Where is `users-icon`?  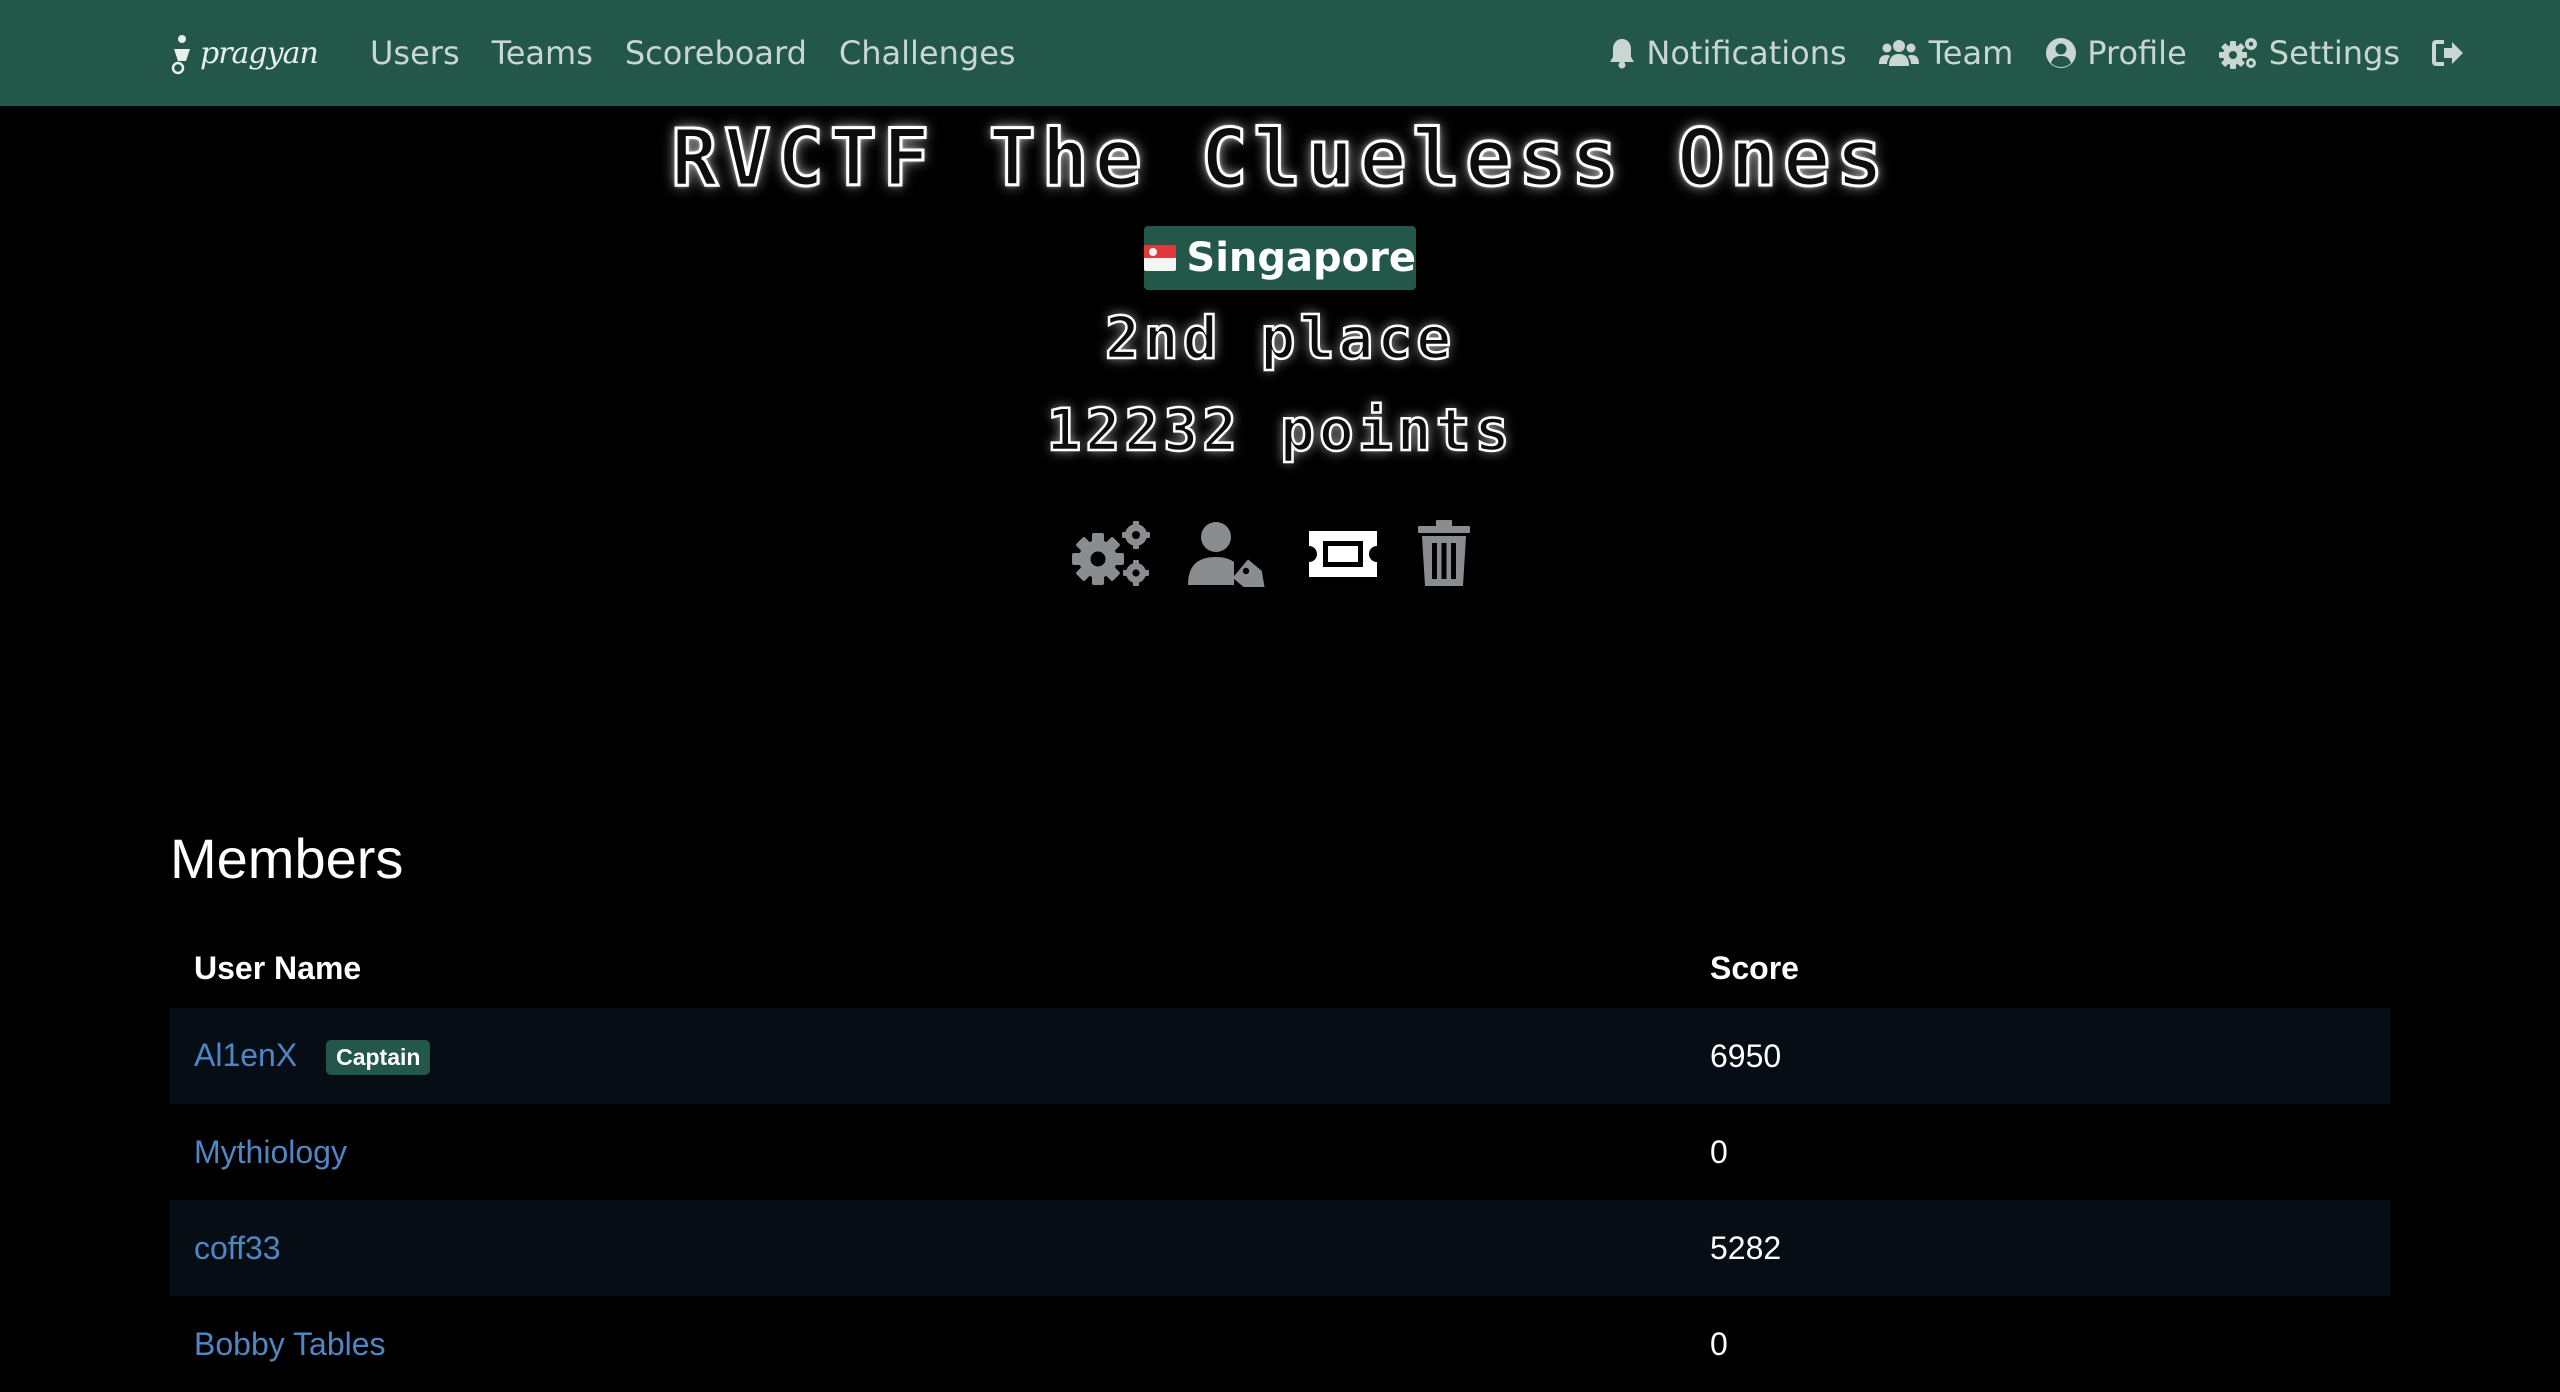
users-icon is located at coordinates (1898, 53).